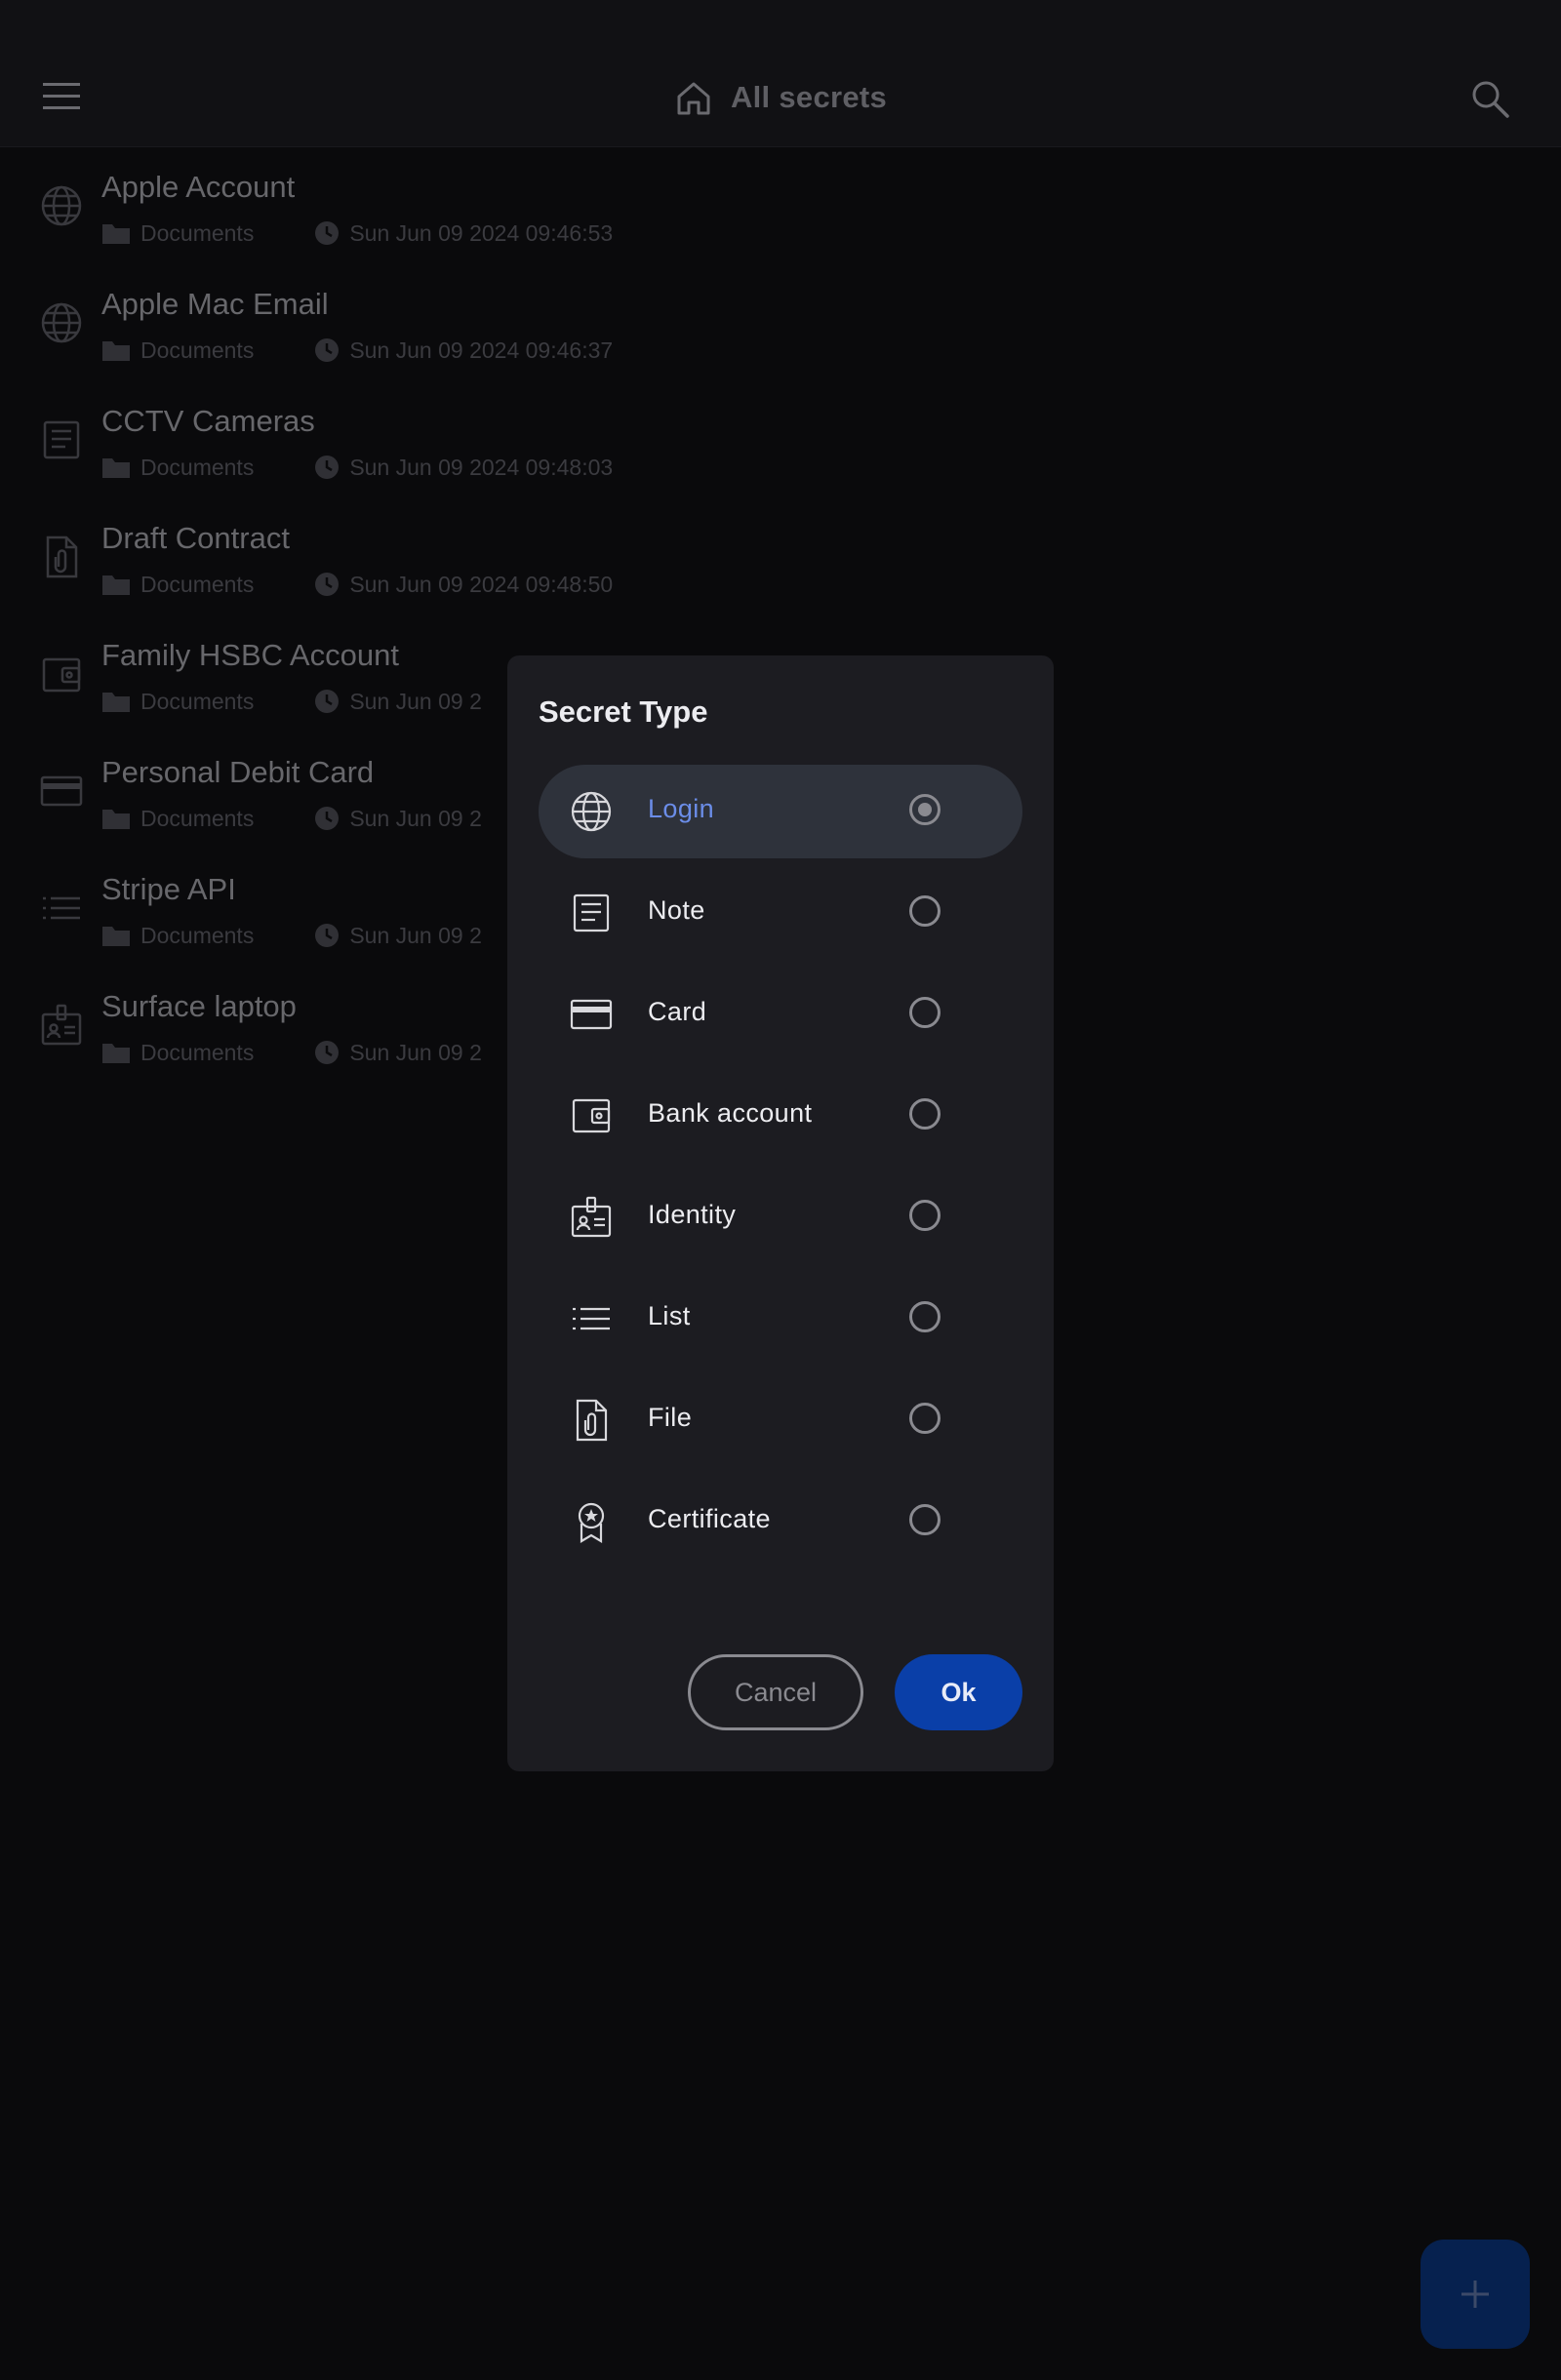  Describe the element at coordinates (958, 1692) in the screenshot. I see `ok-button: Ok` at that location.